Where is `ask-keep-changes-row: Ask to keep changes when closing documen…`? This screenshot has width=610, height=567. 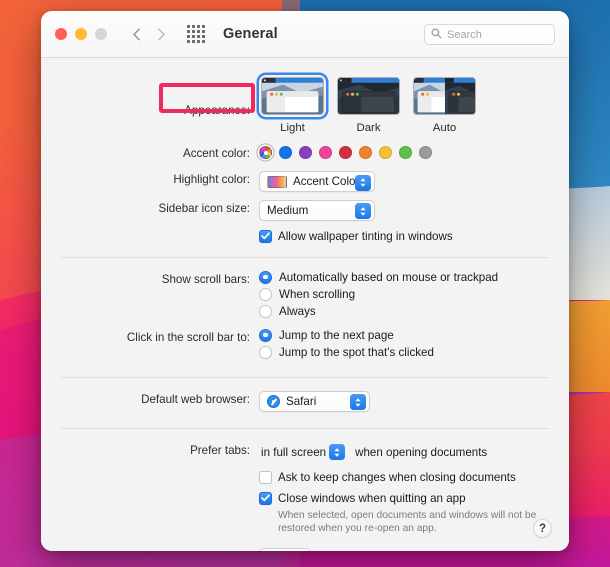 ask-keep-changes-row: Ask to keep changes when closing documen… is located at coordinates (305, 473).